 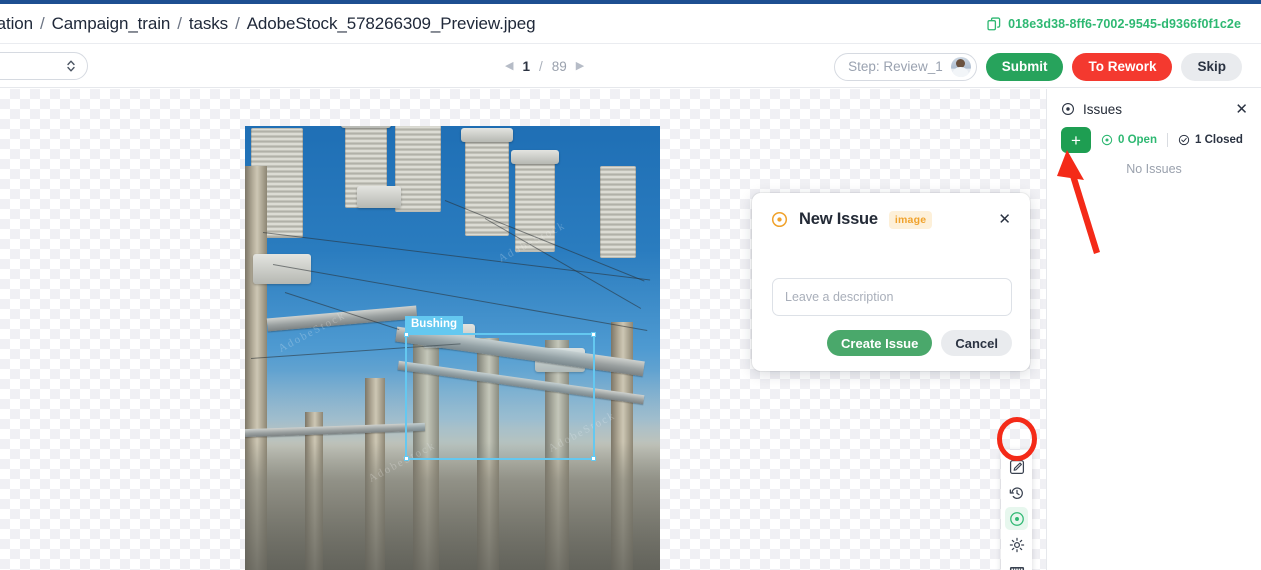 What do you see at coordinates (838, 219) in the screenshot?
I see `new-issue-title: New Issue` at bounding box center [838, 219].